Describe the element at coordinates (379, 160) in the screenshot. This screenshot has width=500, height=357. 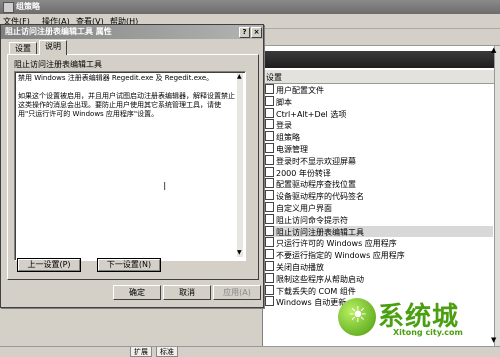
I see `list-item: 登录时不显示欢迎屏幕` at that location.